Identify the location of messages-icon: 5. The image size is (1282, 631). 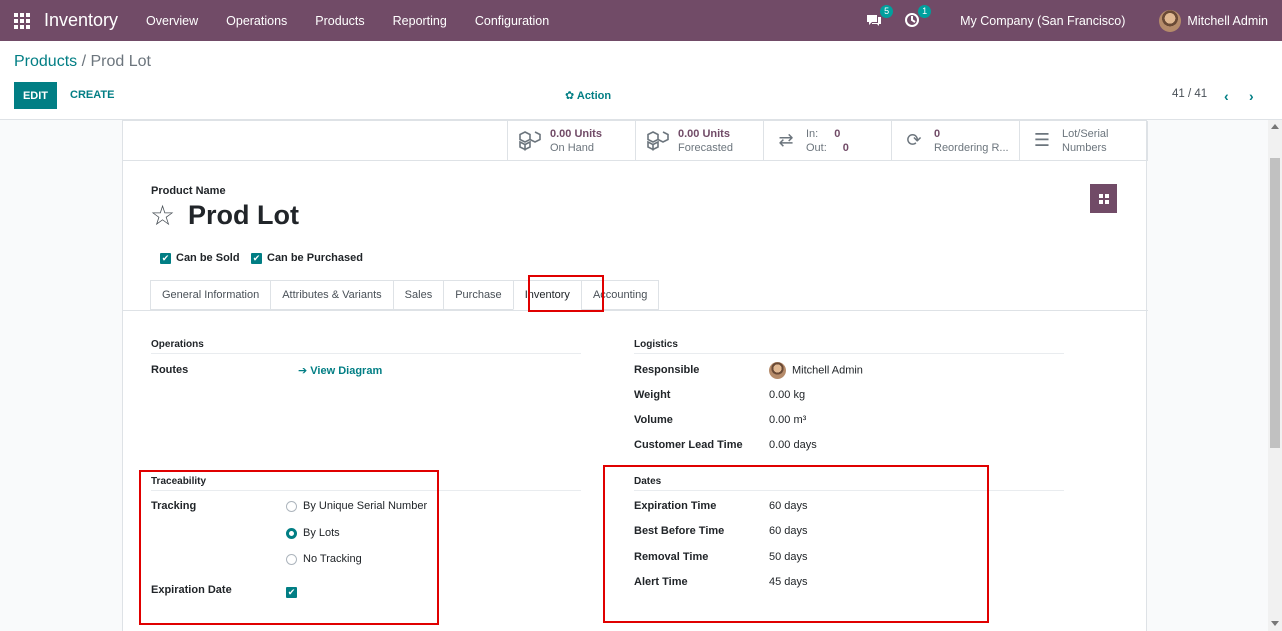
(880, 17).